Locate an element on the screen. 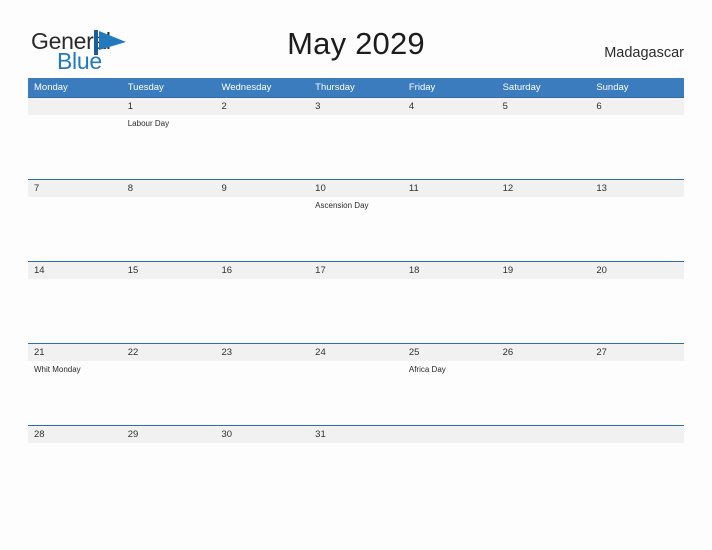 The width and height of the screenshot is (712, 550). date-band: 14 15 16 17 18 19 20 is located at coordinates (356, 270).